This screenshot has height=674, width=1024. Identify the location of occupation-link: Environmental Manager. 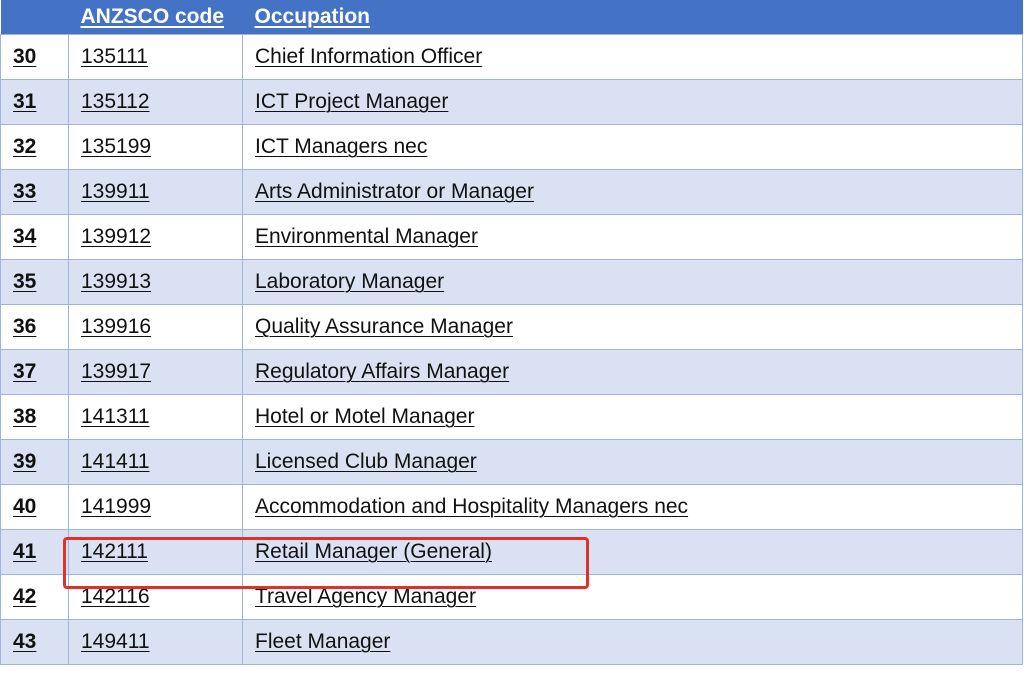
(632, 237).